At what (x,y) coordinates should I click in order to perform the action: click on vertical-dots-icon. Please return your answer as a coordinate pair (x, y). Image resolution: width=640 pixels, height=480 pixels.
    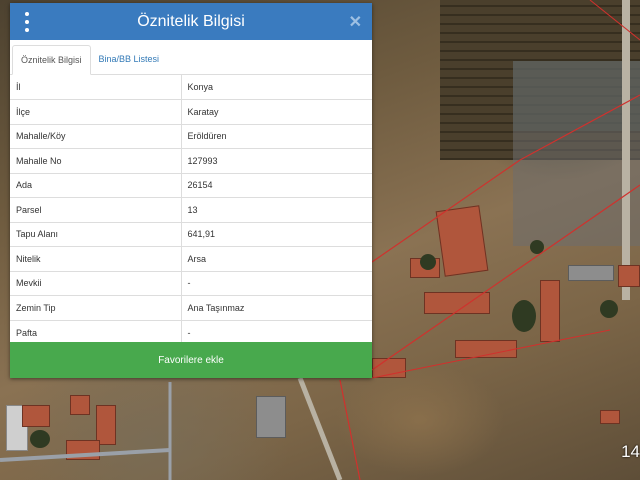
    Looking at the image, I should click on (27, 22).